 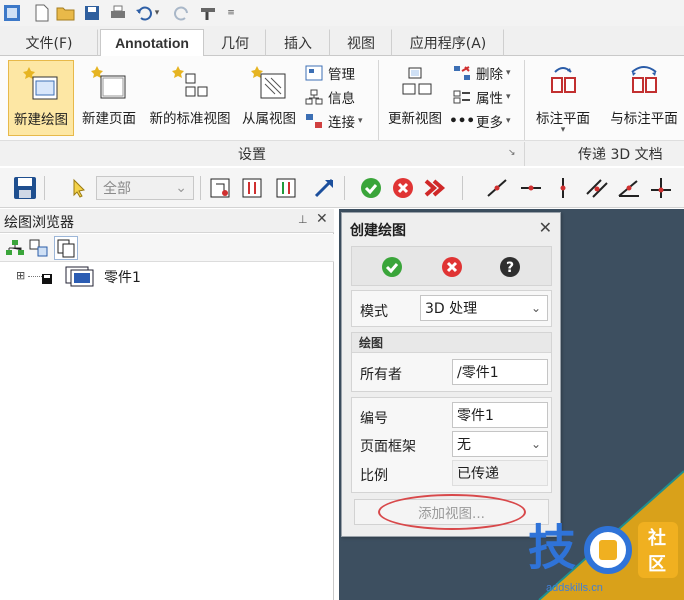 What do you see at coordinates (92, 13) in the screenshot?
I see `save-icon` at bounding box center [92, 13].